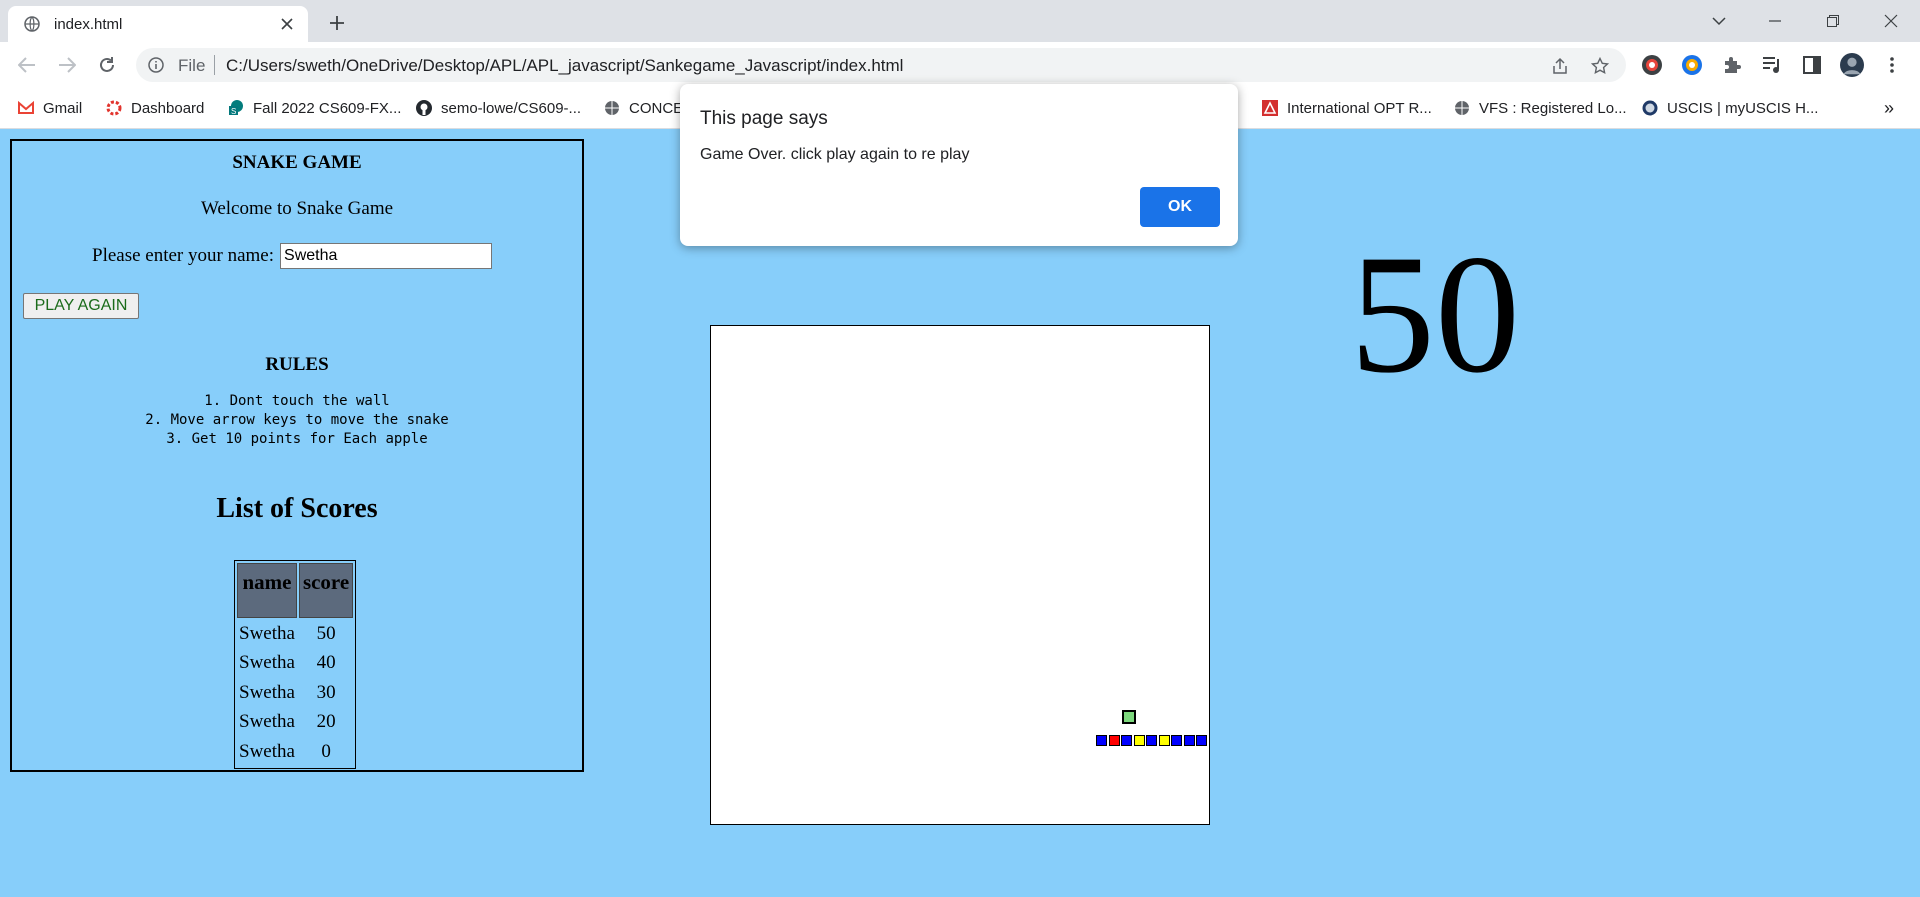 The width and height of the screenshot is (1920, 897). Describe the element at coordinates (1775, 21) in the screenshot. I see `minimize-icon` at that location.